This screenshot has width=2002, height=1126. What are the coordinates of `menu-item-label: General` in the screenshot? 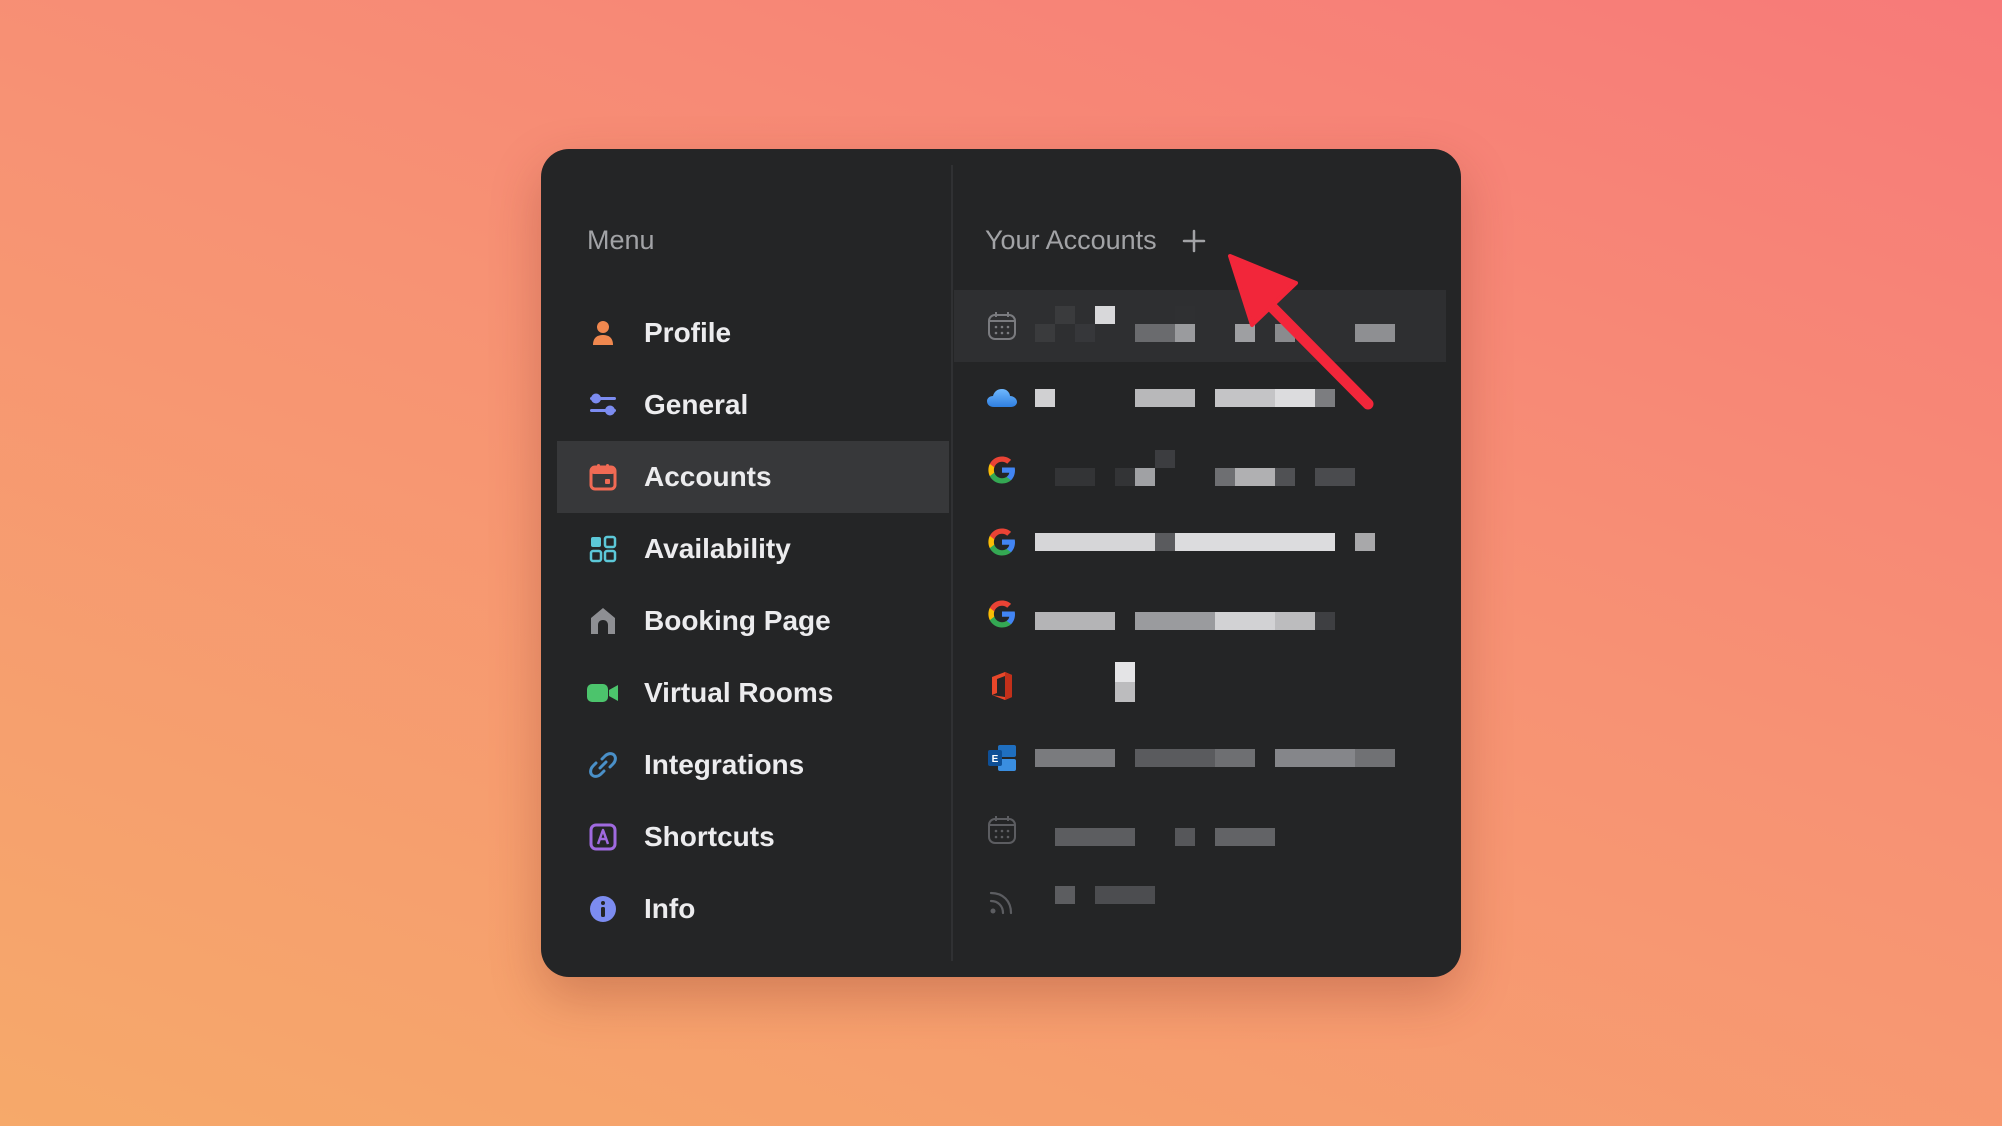 It's located at (696, 404).